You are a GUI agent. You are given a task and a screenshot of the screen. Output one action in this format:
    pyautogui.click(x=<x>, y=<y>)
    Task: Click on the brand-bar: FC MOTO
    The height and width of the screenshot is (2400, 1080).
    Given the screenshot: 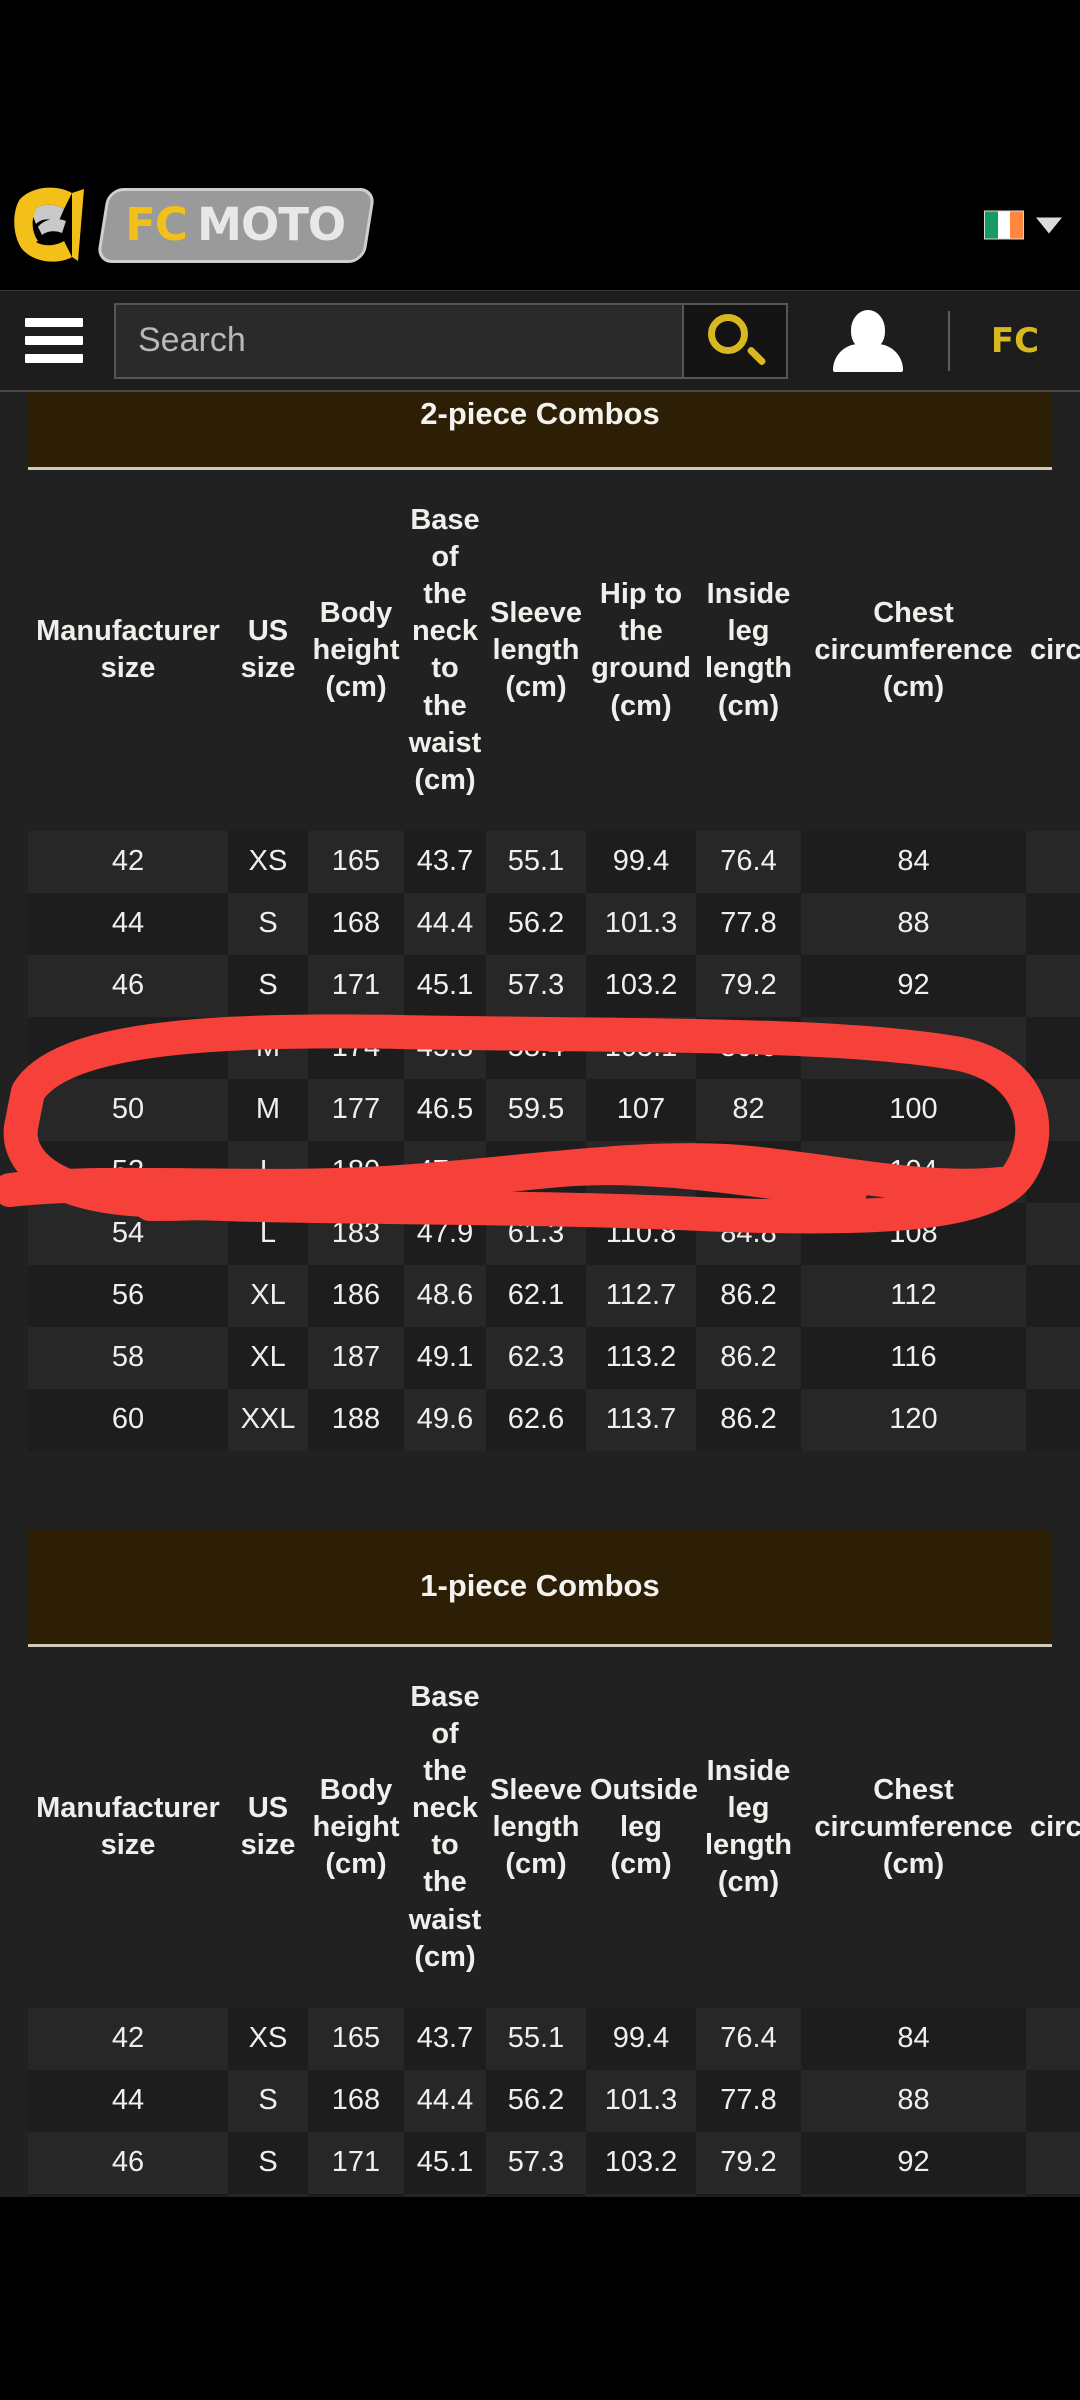 What is the action you would take?
    pyautogui.click(x=540, y=225)
    